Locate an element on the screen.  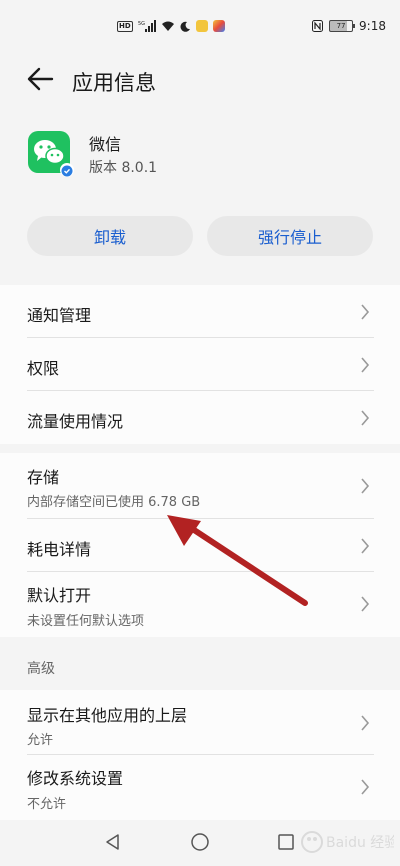
system-navigation-bar: Baidu 经验 is located at coordinates (200, 843).